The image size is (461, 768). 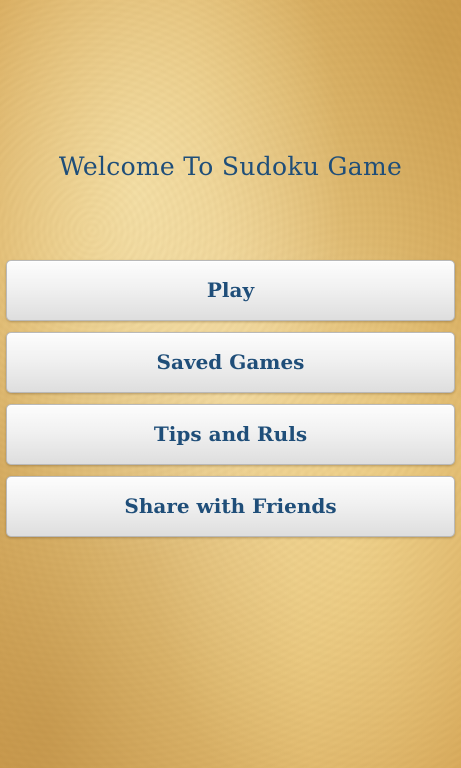 What do you see at coordinates (230, 166) in the screenshot?
I see `page-title: Welcome To Sudoku Game` at bounding box center [230, 166].